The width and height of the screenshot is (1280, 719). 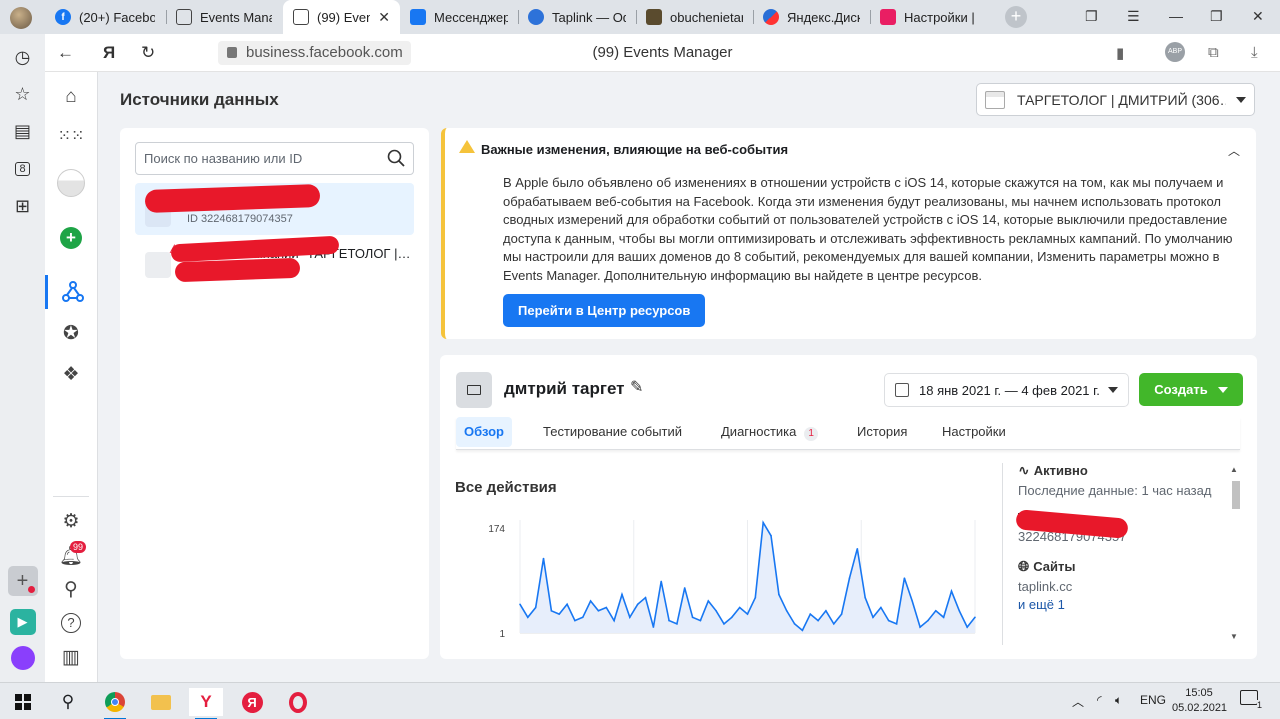 I want to click on yandex-browser-icon: Y, so click(x=206, y=703).